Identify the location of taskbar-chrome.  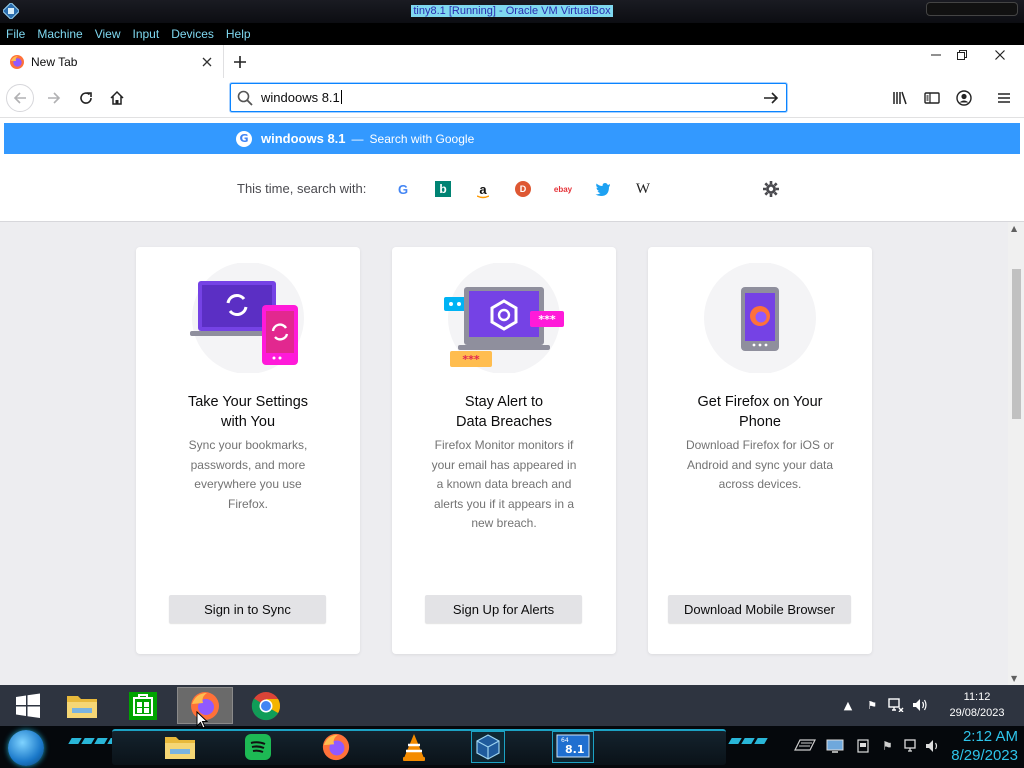
(266, 705).